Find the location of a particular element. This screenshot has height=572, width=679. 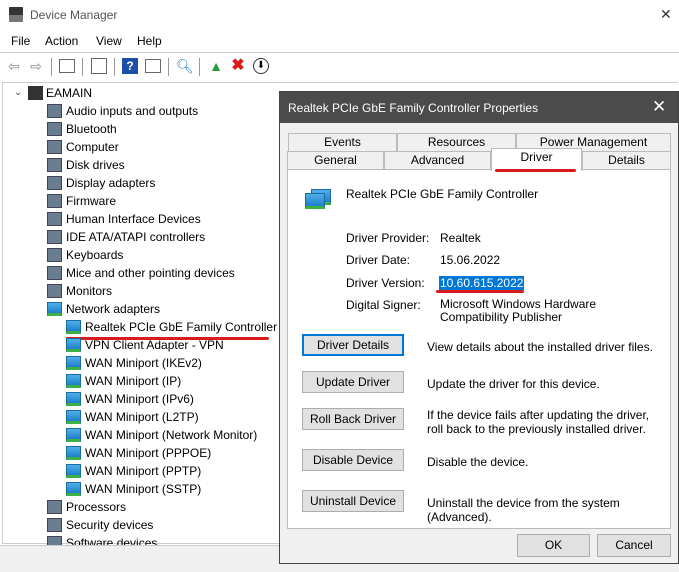

forward-icon: ⇨ is located at coordinates (36, 66).